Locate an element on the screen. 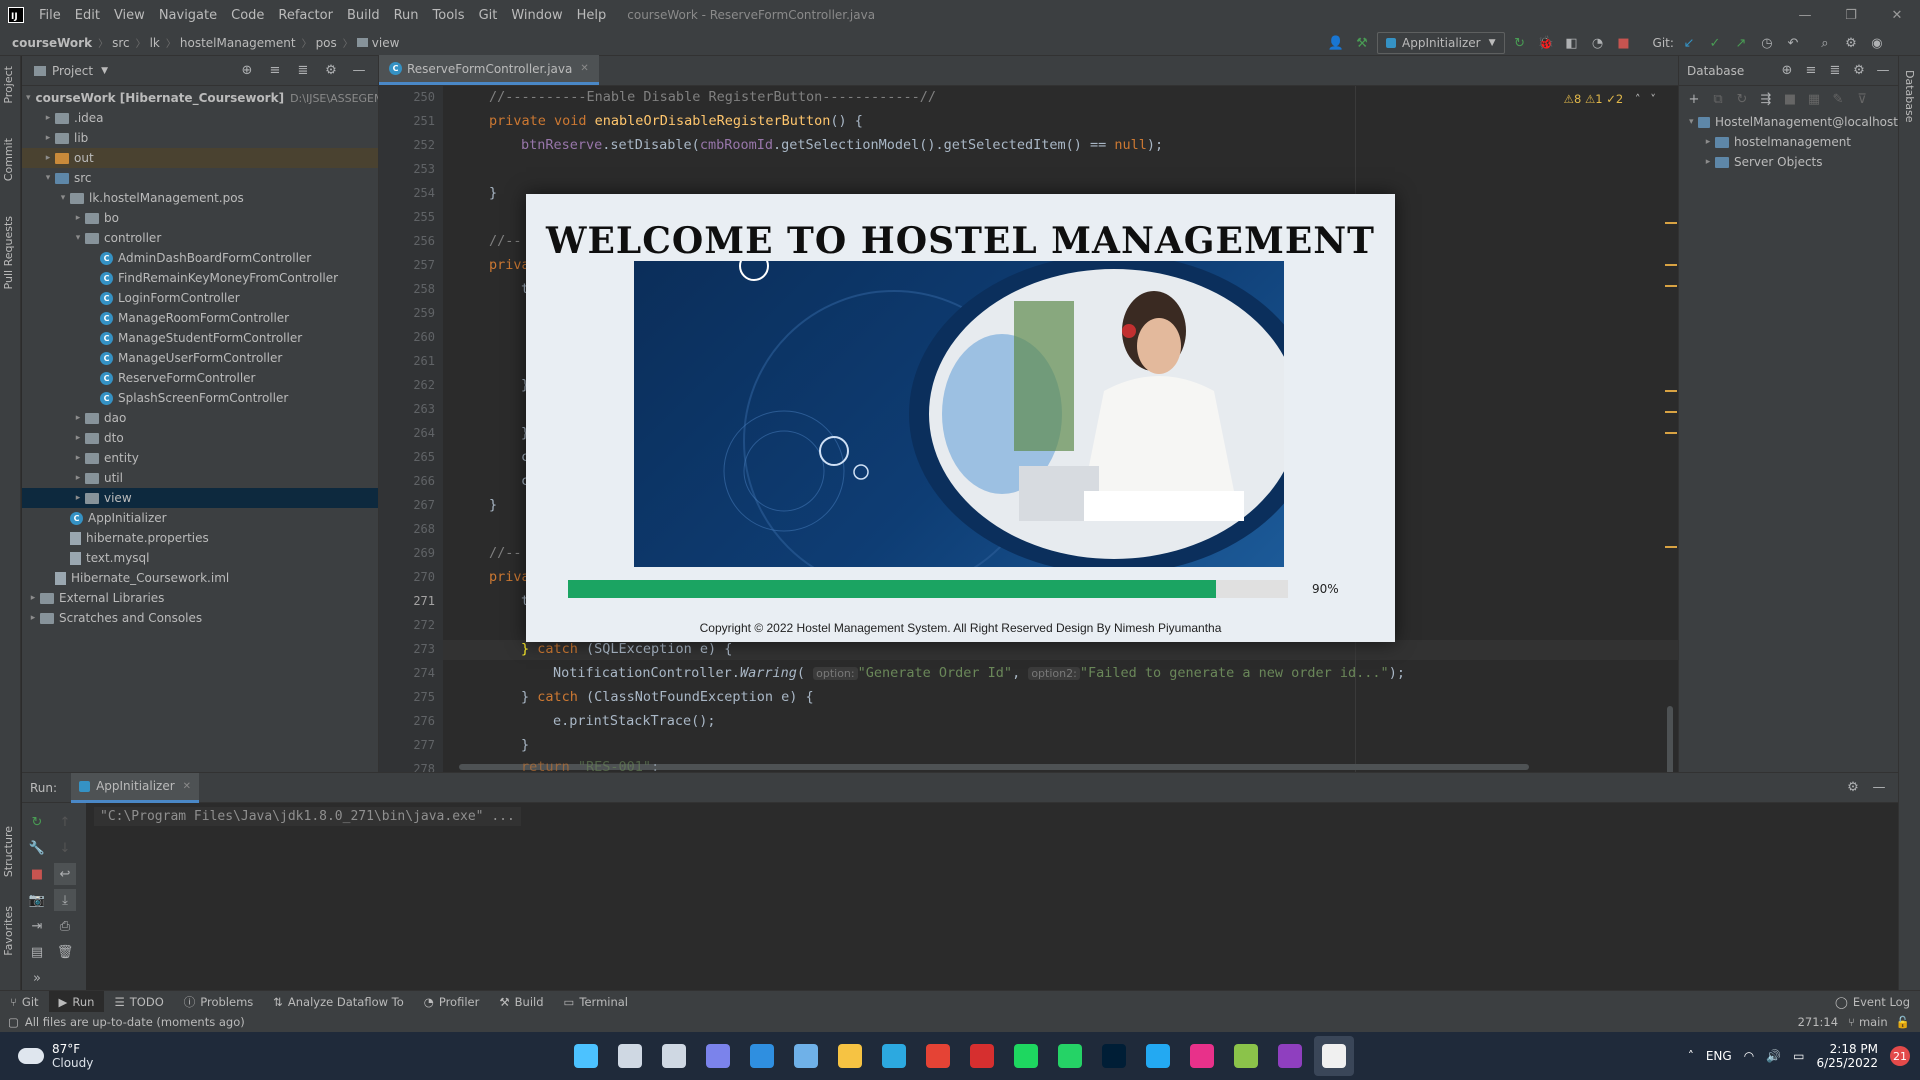  line-number: 268 is located at coordinates (424, 529).